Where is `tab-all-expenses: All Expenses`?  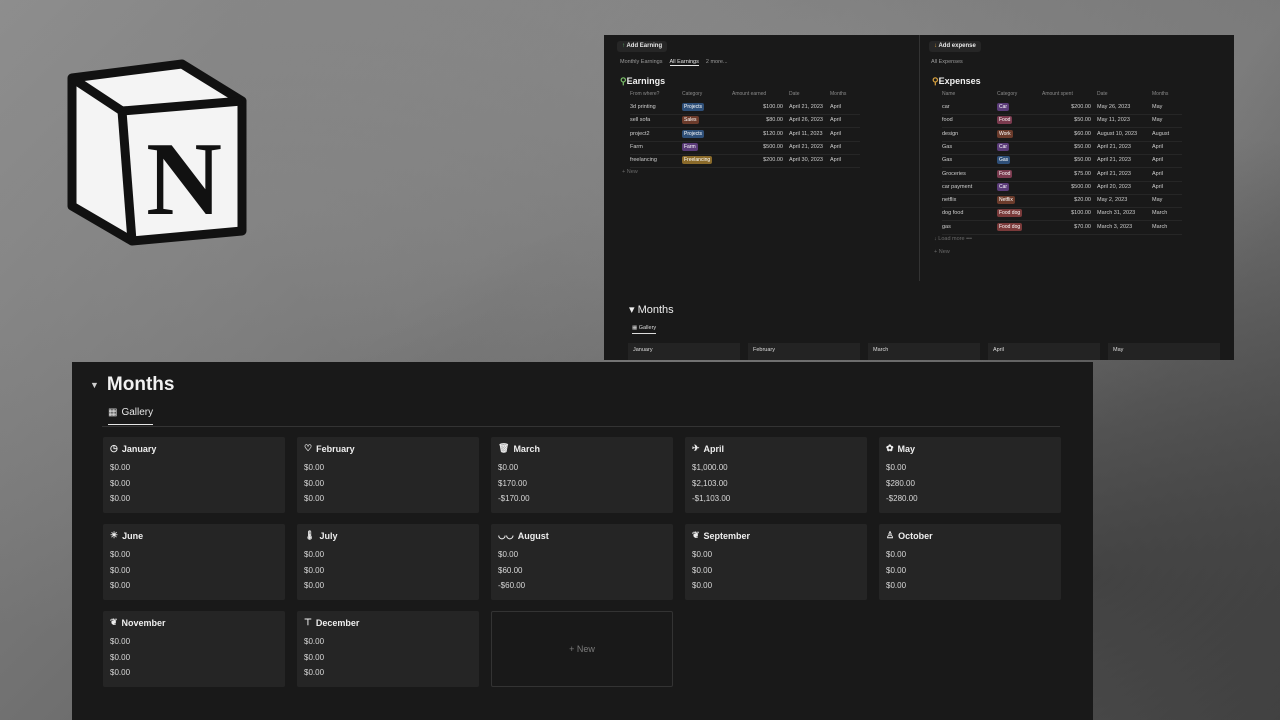
tab-all-expenses: All Expenses is located at coordinates (947, 62).